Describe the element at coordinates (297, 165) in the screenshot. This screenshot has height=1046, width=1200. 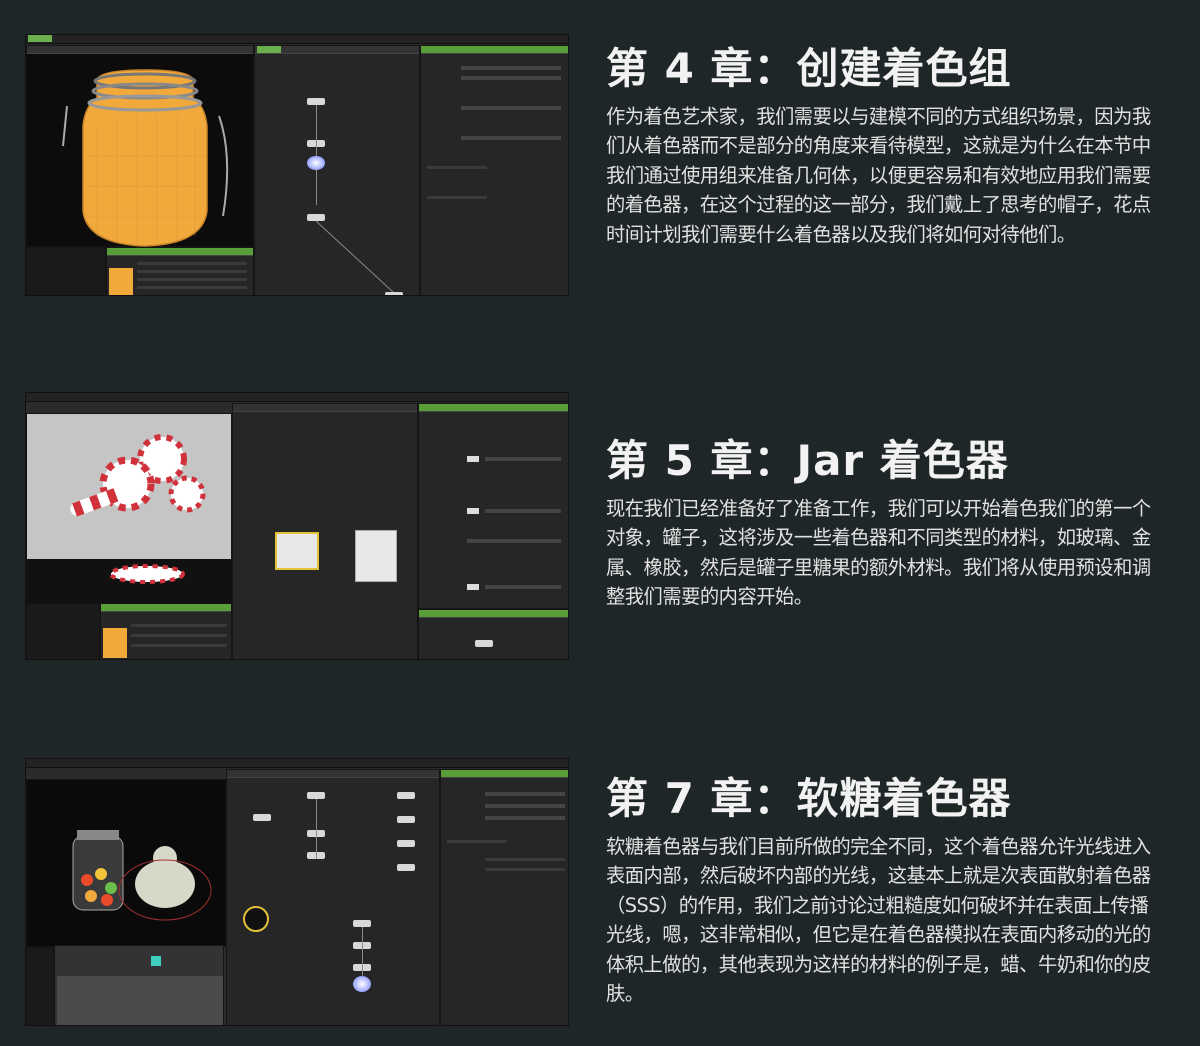
I see `chapter-4-screenshot` at that location.